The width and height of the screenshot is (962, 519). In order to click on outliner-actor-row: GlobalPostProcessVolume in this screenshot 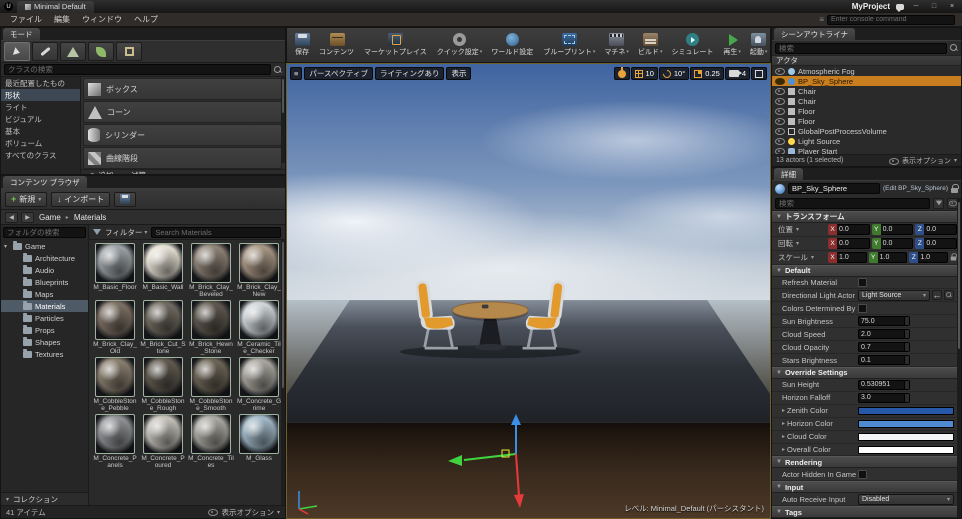, I will do `click(866, 131)`.